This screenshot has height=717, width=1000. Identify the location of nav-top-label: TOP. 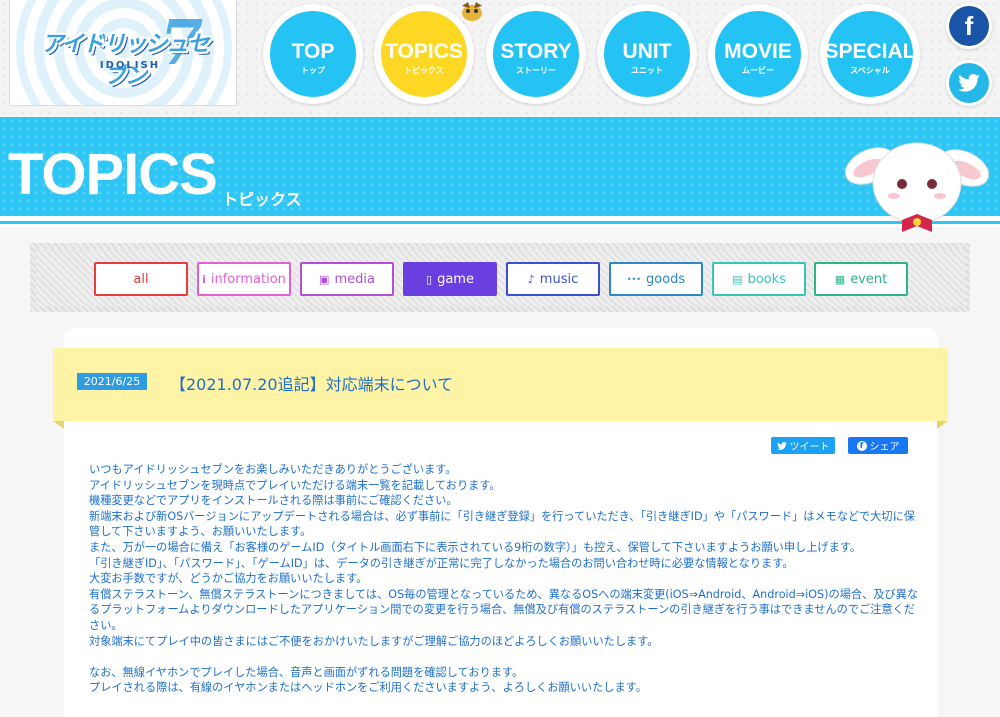
(313, 51).